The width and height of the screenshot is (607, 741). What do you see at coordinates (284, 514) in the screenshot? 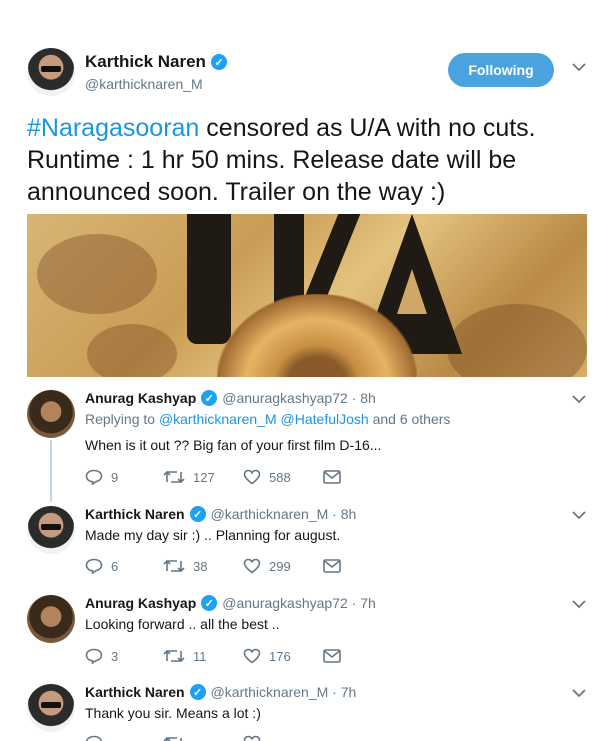
I see `reply-author-handle: @karthicknaren_M · 8h` at bounding box center [284, 514].